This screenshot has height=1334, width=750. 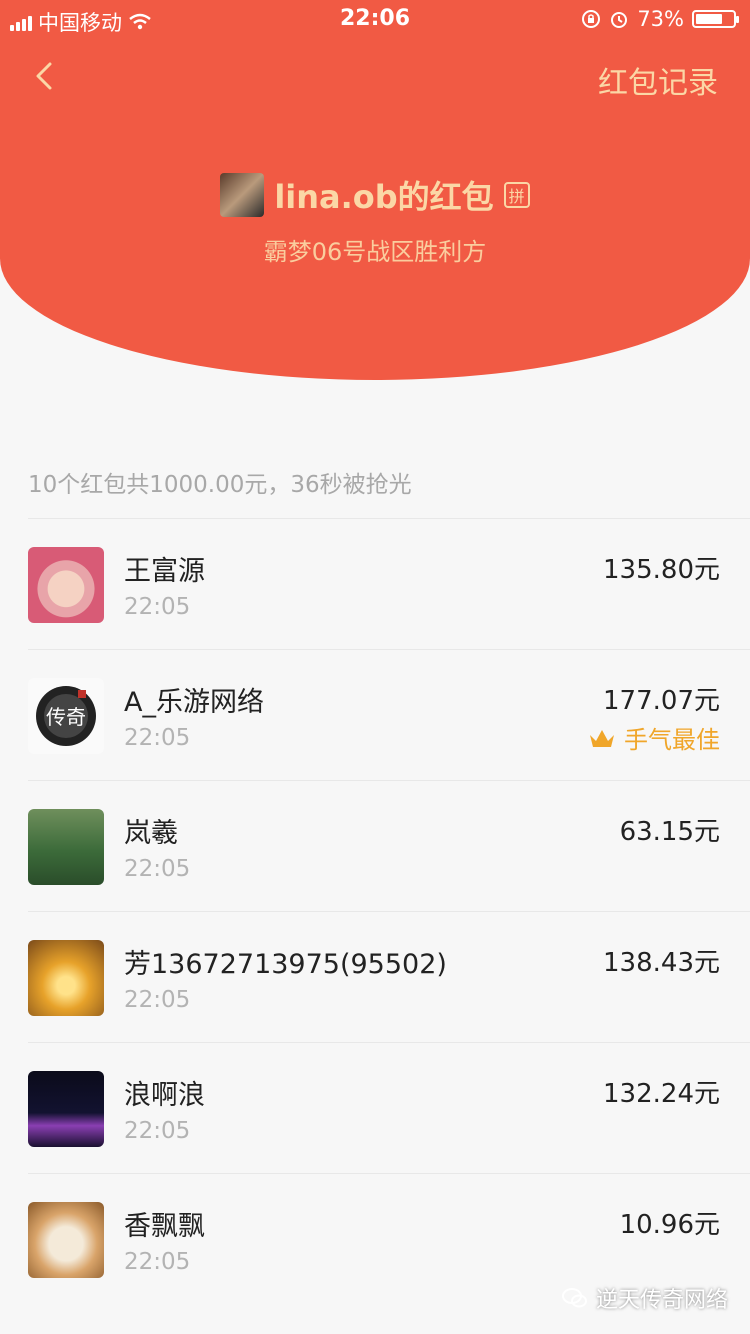 I want to click on recipient-row: 岚羲 22:05 63.15元, so click(x=389, y=845).